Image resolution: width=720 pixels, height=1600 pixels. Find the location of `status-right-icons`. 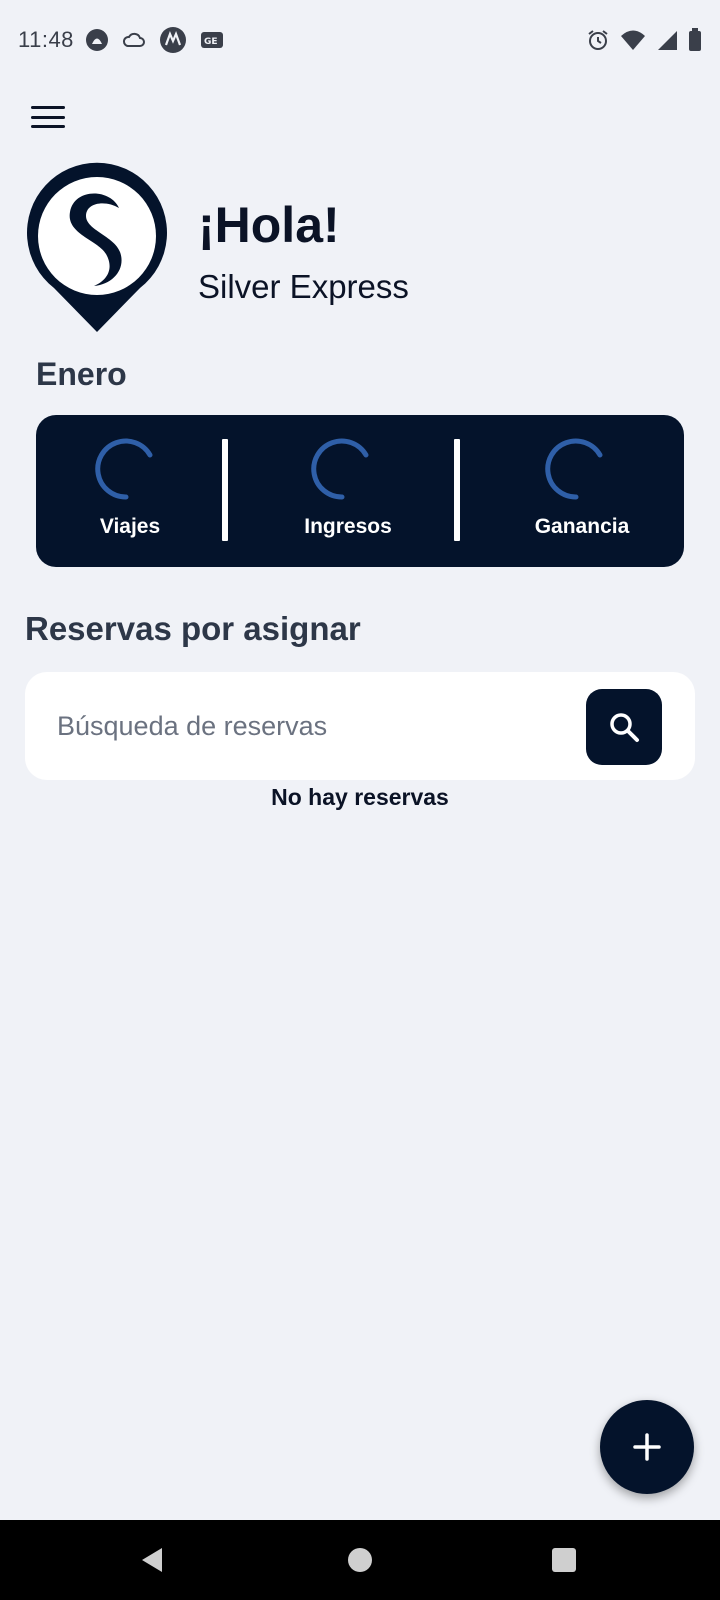

status-right-icons is located at coordinates (644, 40).